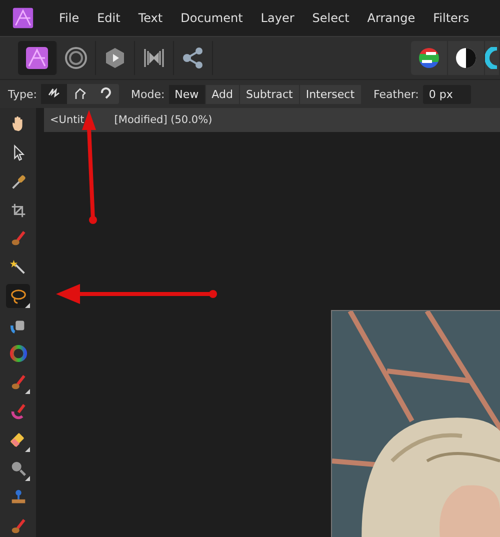  What do you see at coordinates (76, 58) in the screenshot?
I see `rings-icon` at bounding box center [76, 58].